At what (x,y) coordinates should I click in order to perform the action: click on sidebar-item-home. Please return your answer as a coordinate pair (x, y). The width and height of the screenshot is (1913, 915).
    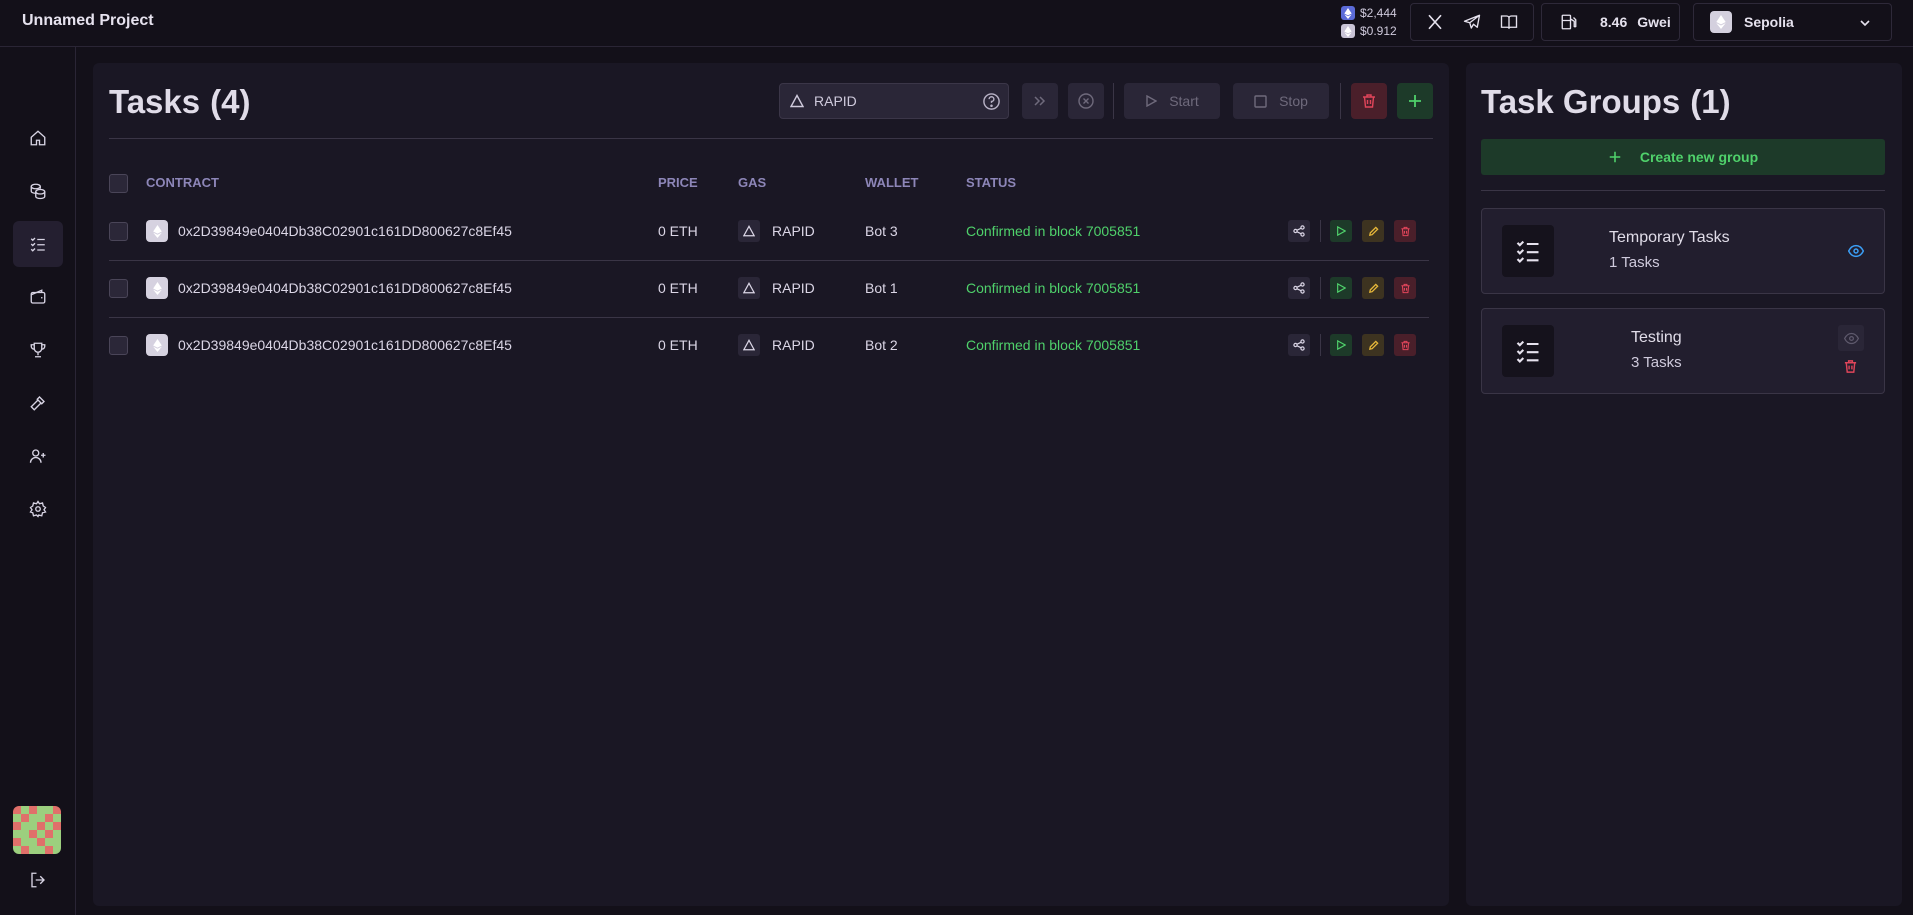
    Looking at the image, I should click on (38, 138).